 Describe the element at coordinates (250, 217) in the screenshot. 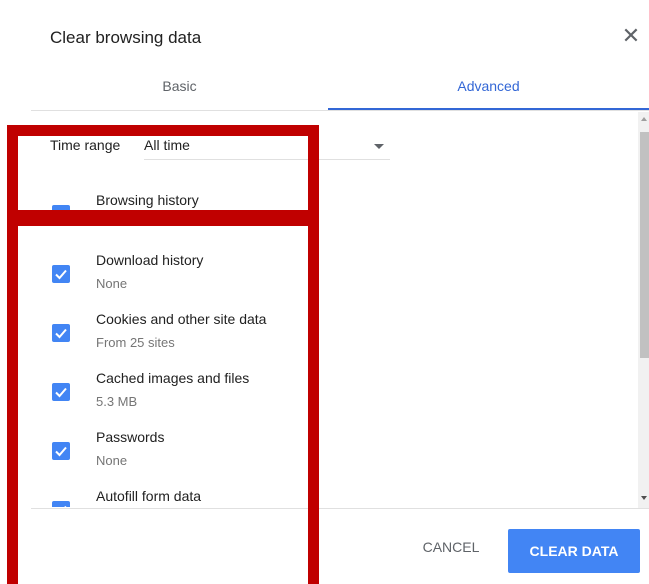

I see `list-item-browsing-history: Browsing history` at that location.